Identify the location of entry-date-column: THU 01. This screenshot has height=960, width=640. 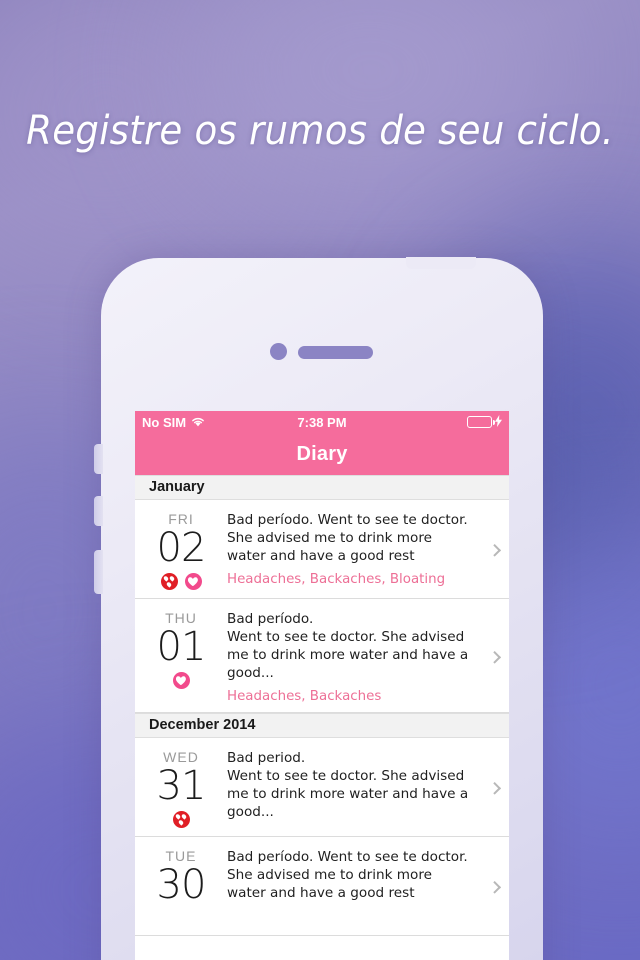
(181, 656).